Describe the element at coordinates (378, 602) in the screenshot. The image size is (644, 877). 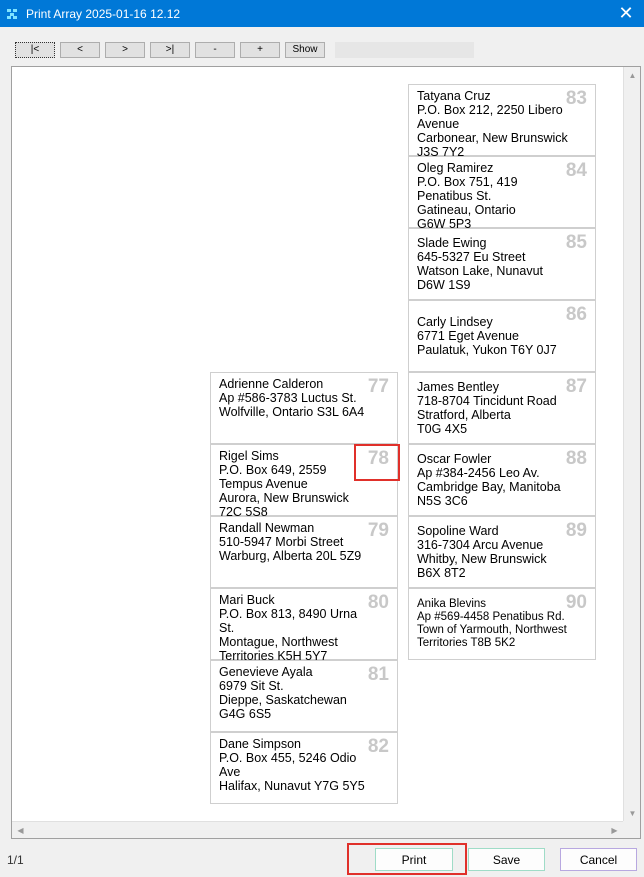
I see `label-number: 80` at that location.